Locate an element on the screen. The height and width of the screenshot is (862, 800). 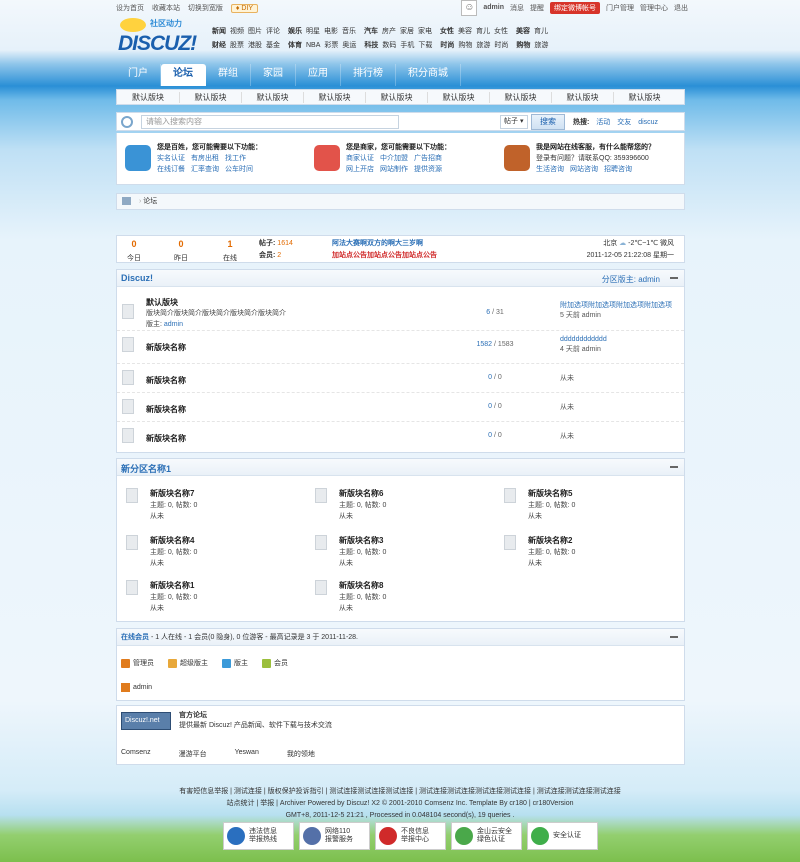
category-link: 时尚 is located at coordinates (447, 45).